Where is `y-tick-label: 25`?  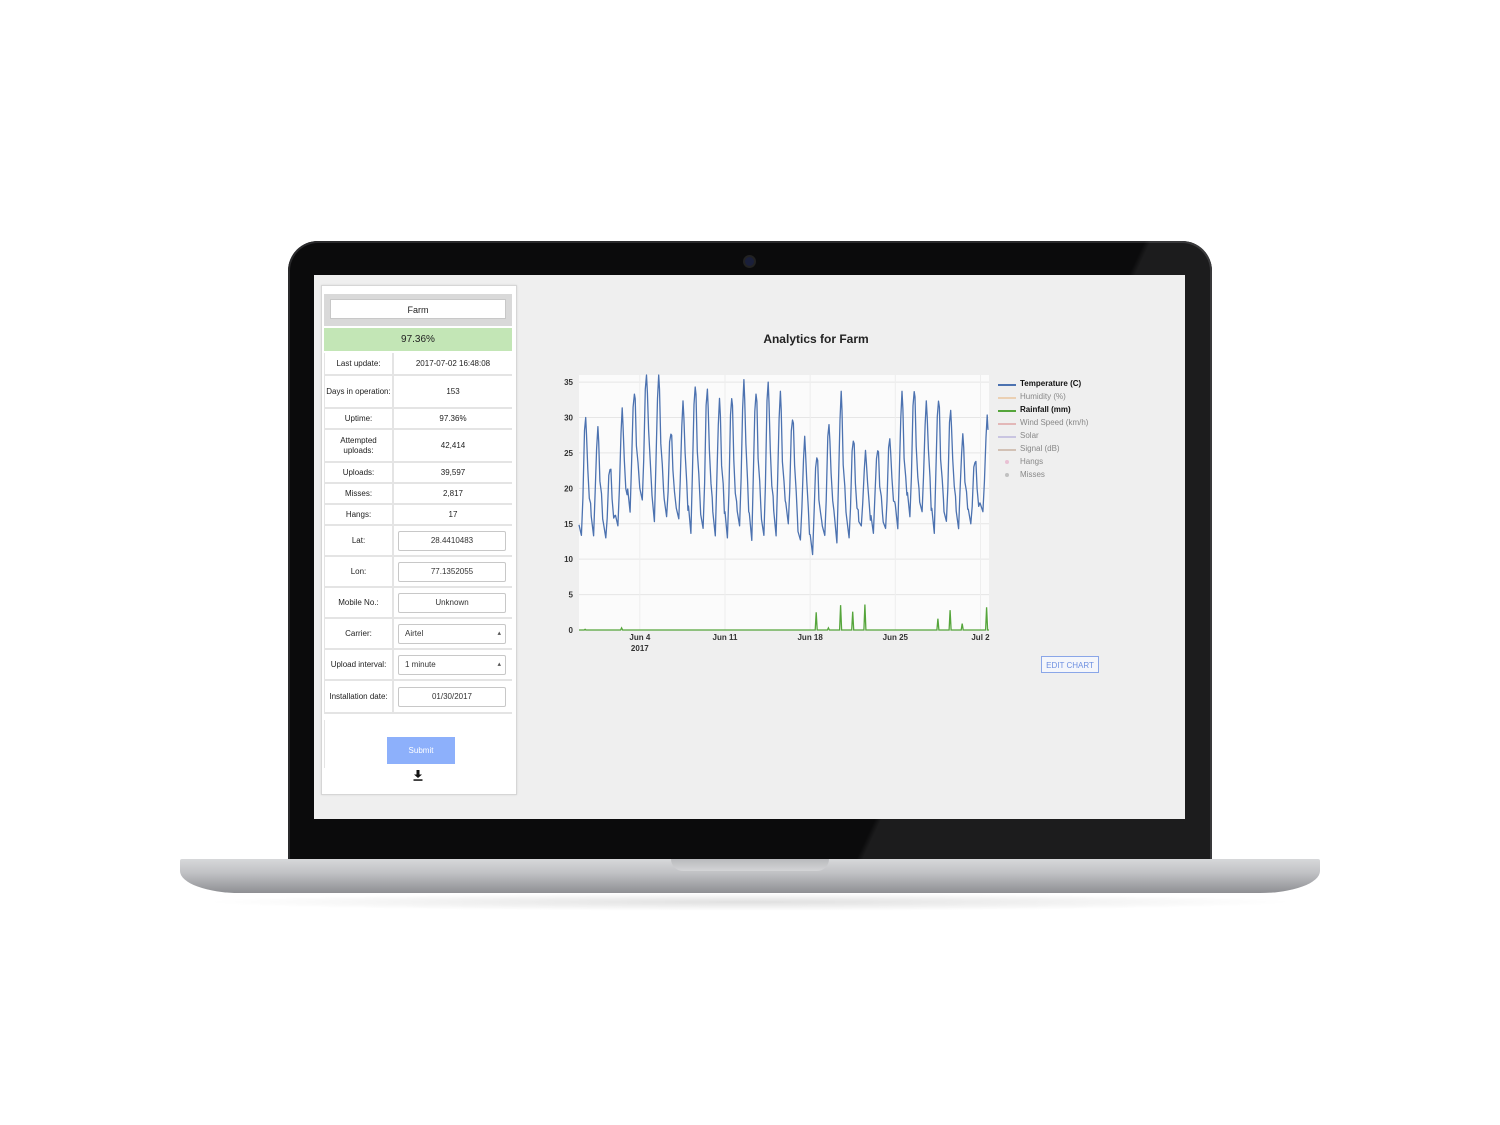 y-tick-label: 25 is located at coordinates (568, 453).